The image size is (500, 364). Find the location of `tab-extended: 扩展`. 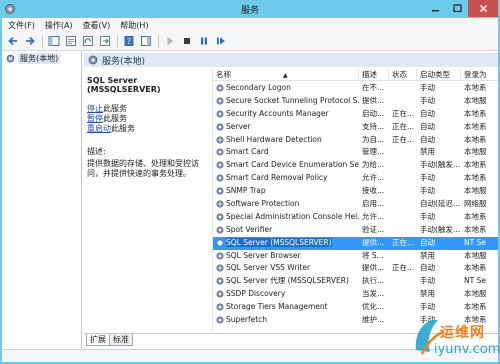

tab-extended: 扩展 is located at coordinates (98, 340).